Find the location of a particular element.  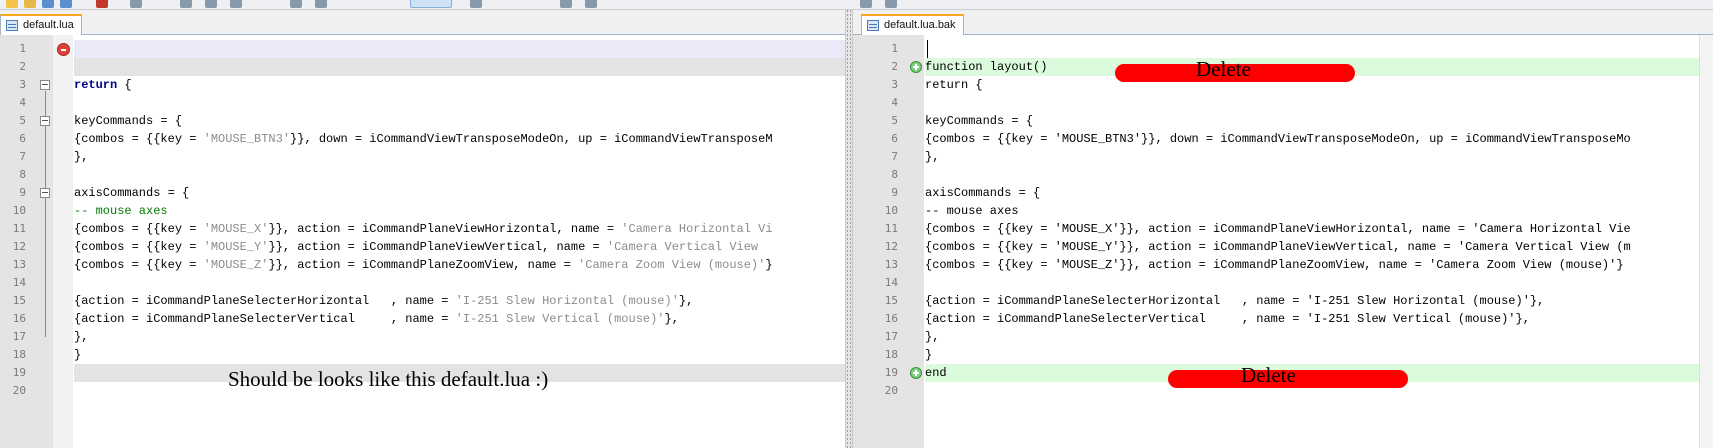

sync-scroll-icon is located at coordinates (866, 4).